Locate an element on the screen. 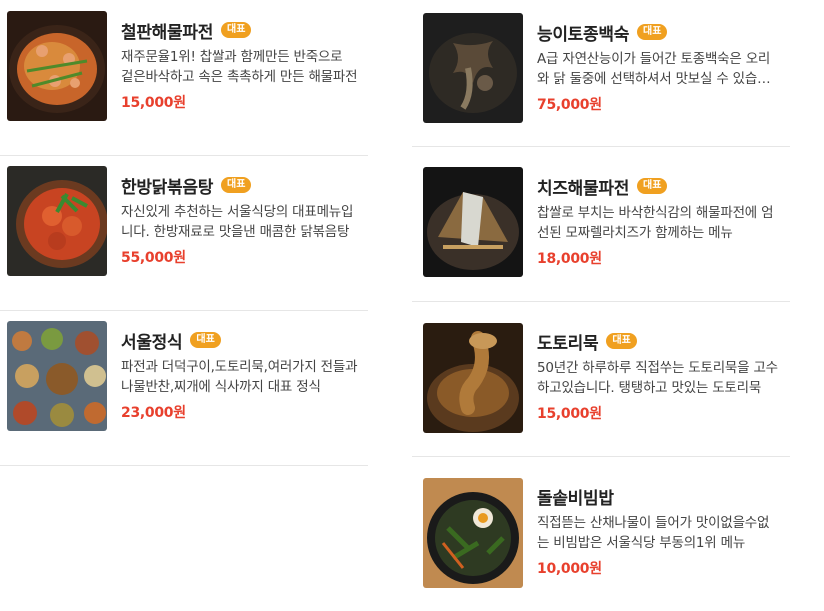 Image resolution: width=824 pixels, height=611 pixels. cheese-pancake-image is located at coordinates (473, 222).